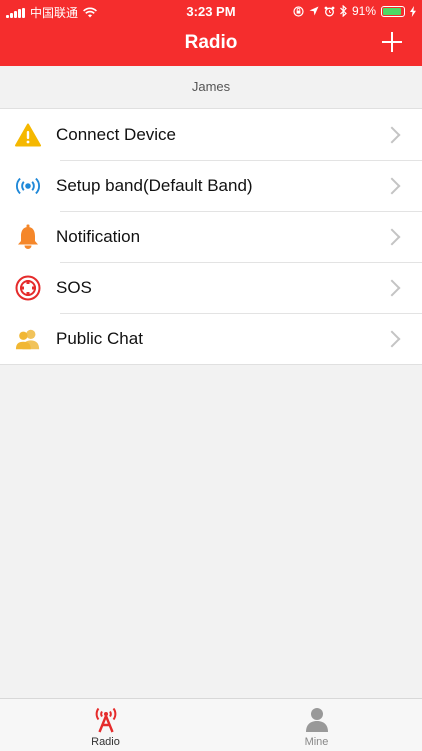 This screenshot has height=751, width=422. Describe the element at coordinates (105, 742) in the screenshot. I see `tab-label: Radio` at that location.